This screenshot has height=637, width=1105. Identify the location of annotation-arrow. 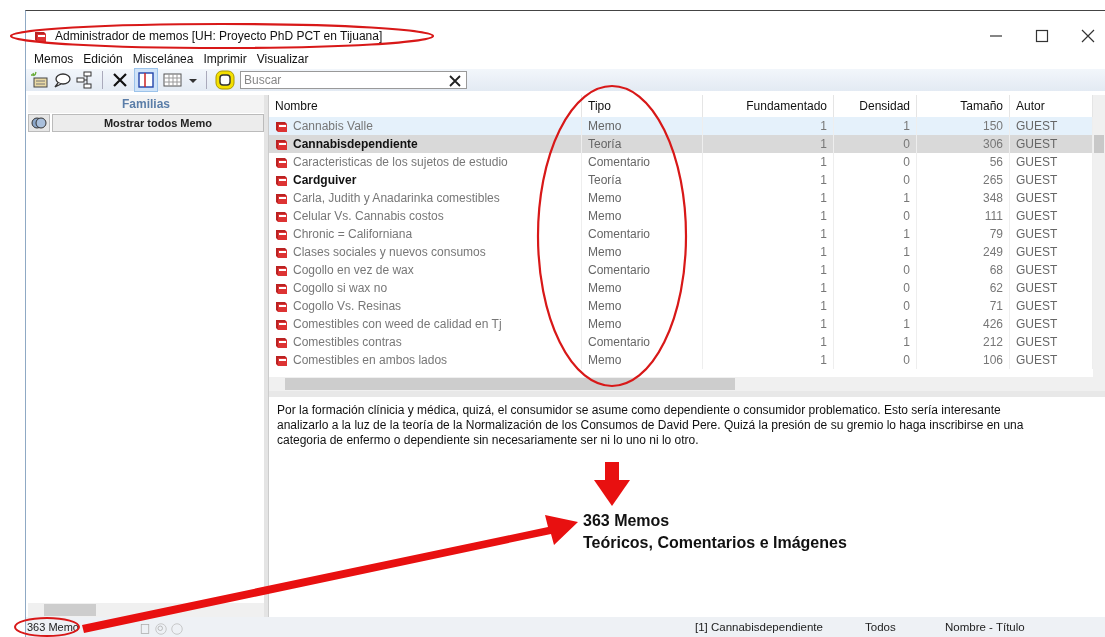
(612, 484).